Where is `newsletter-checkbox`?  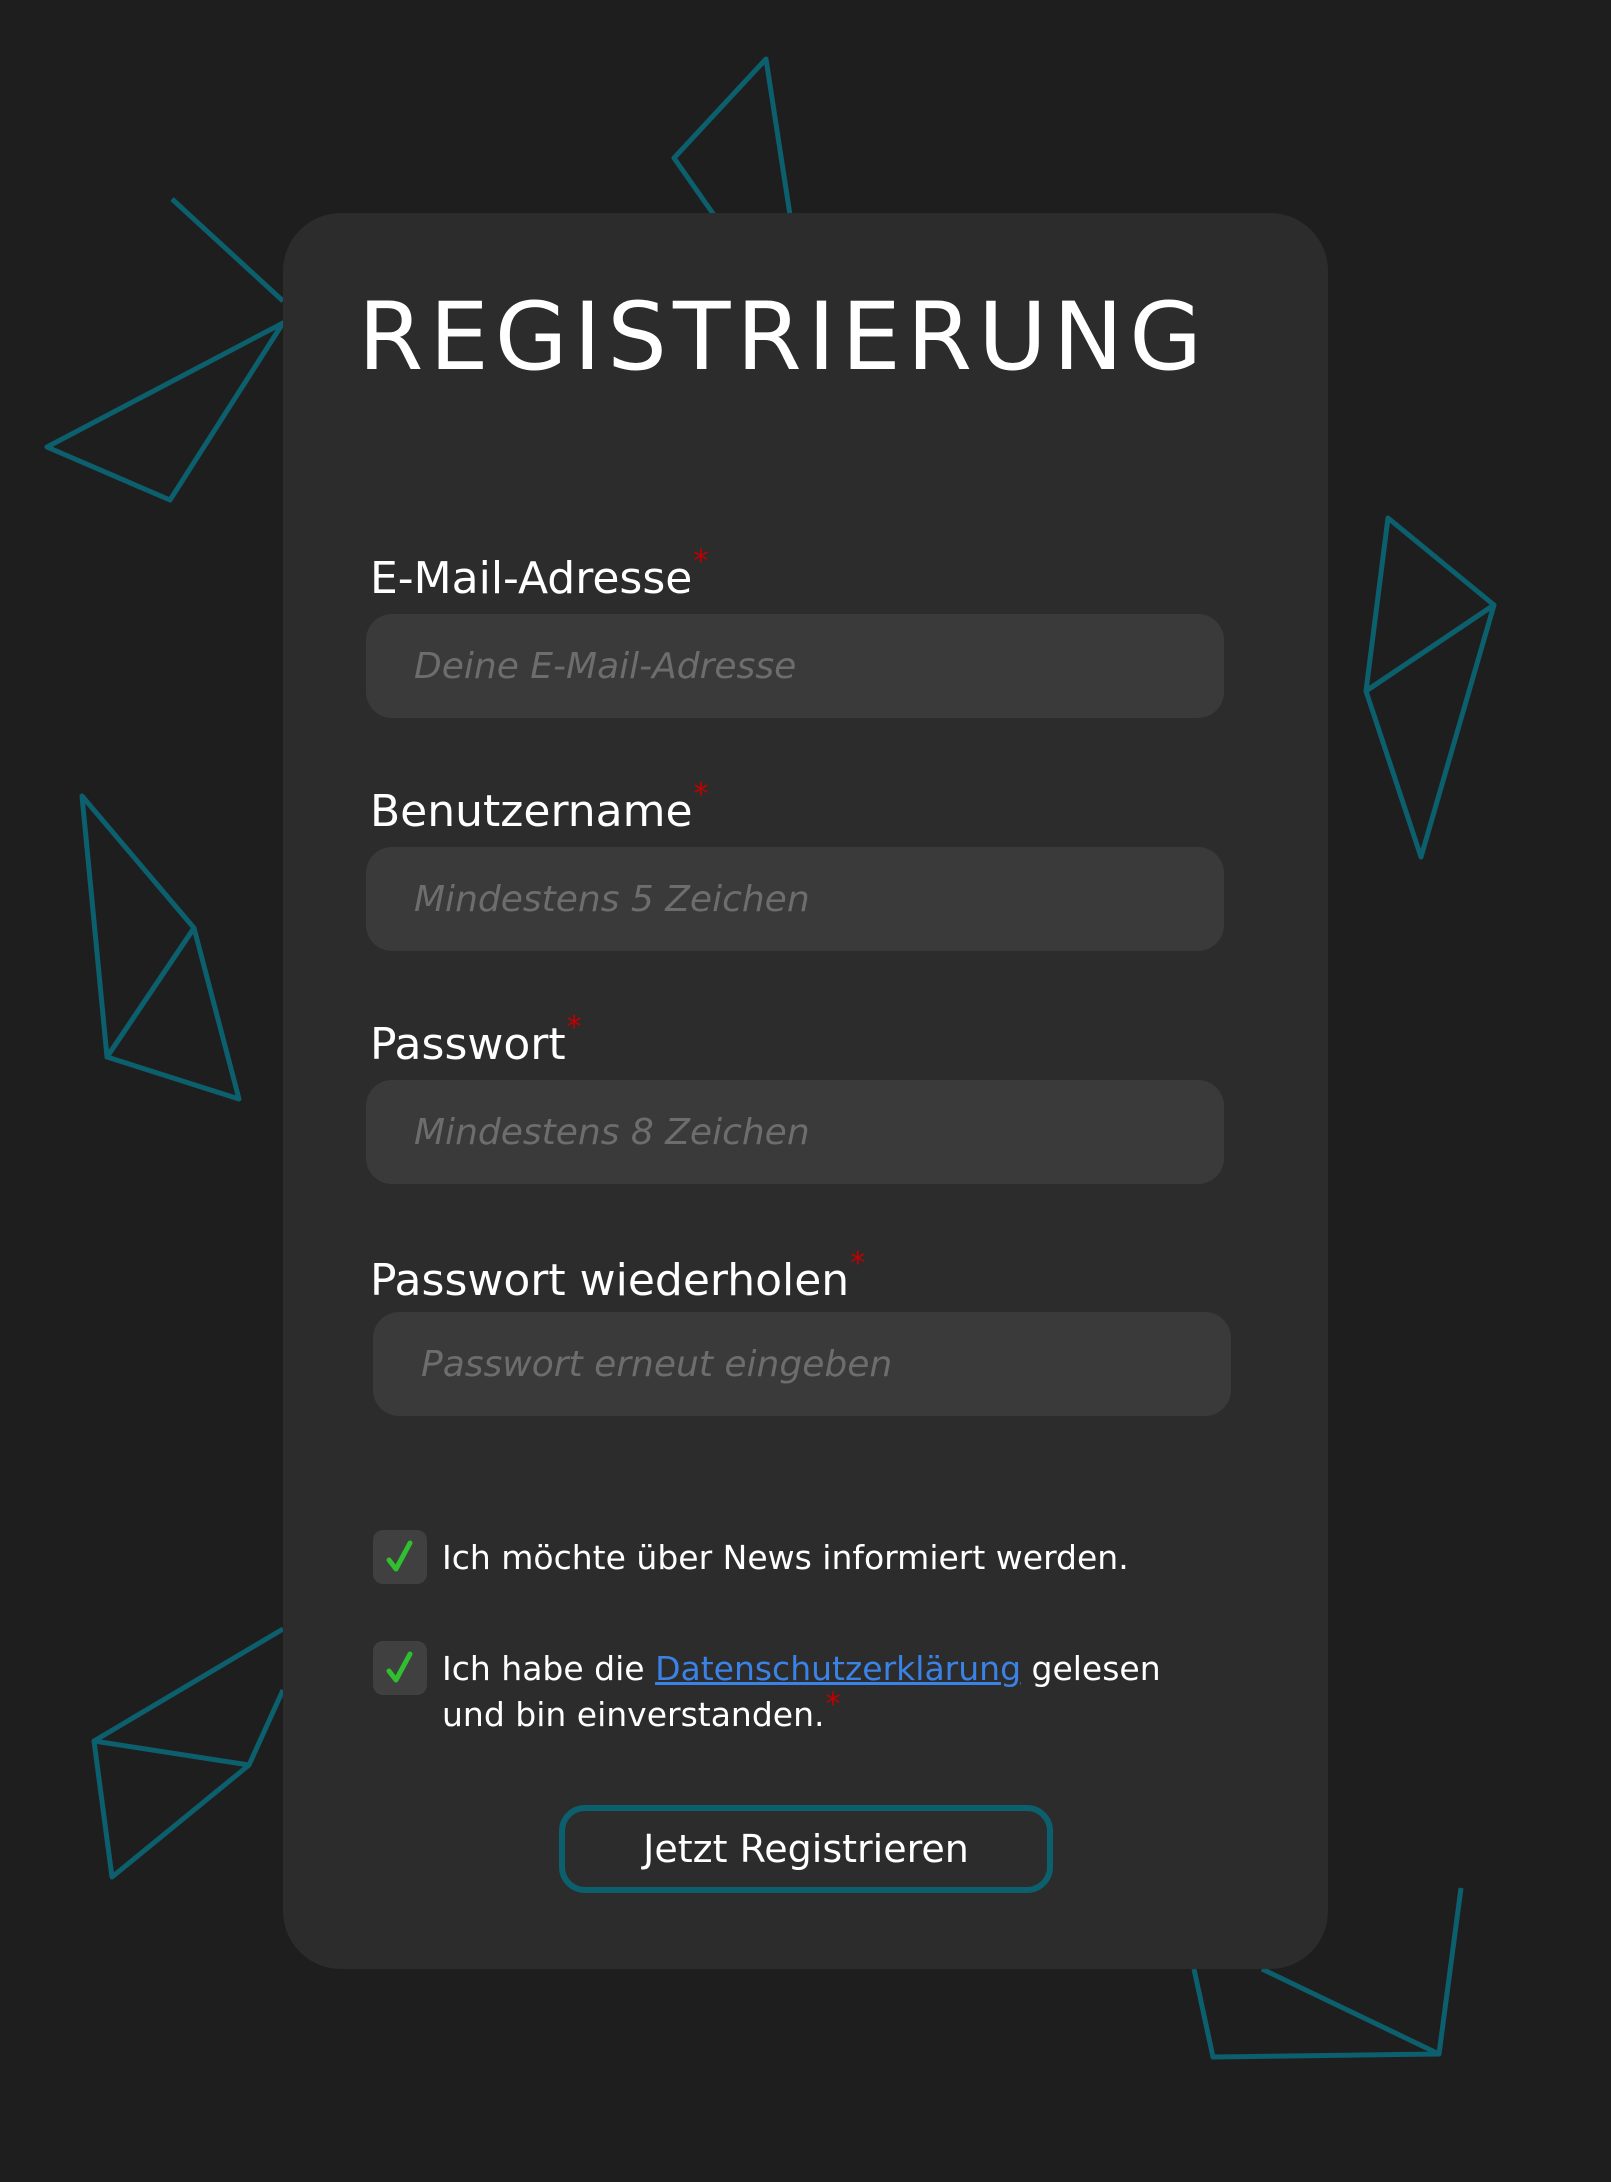 newsletter-checkbox is located at coordinates (400, 1557).